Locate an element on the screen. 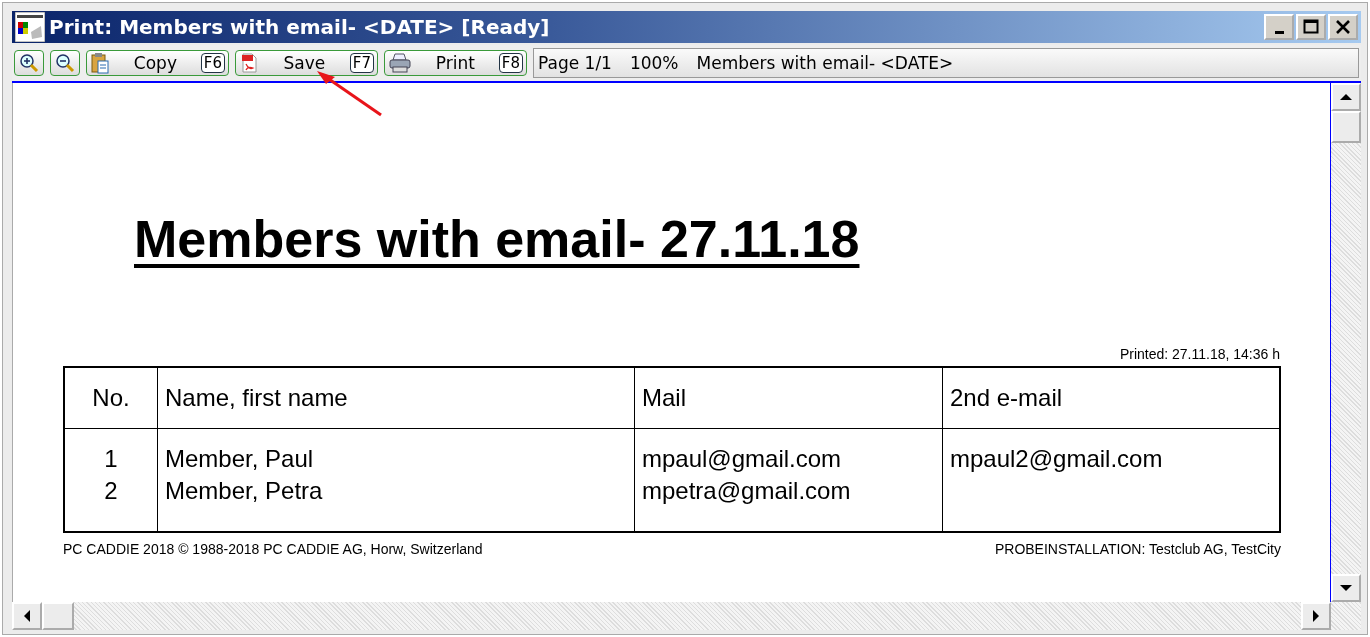  footer-text: PROBEINSTALLATION: Testclub AG, TestCity is located at coordinates (1137, 549).